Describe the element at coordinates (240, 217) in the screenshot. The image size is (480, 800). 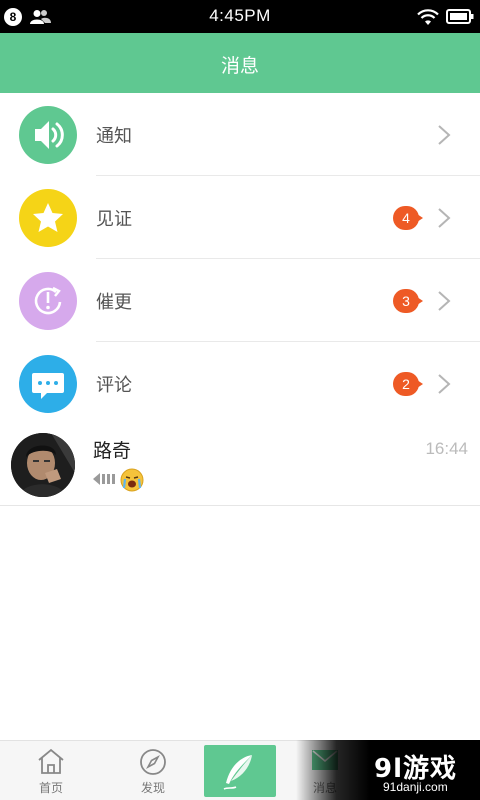
I see `category-row-witness: 见证 4` at that location.